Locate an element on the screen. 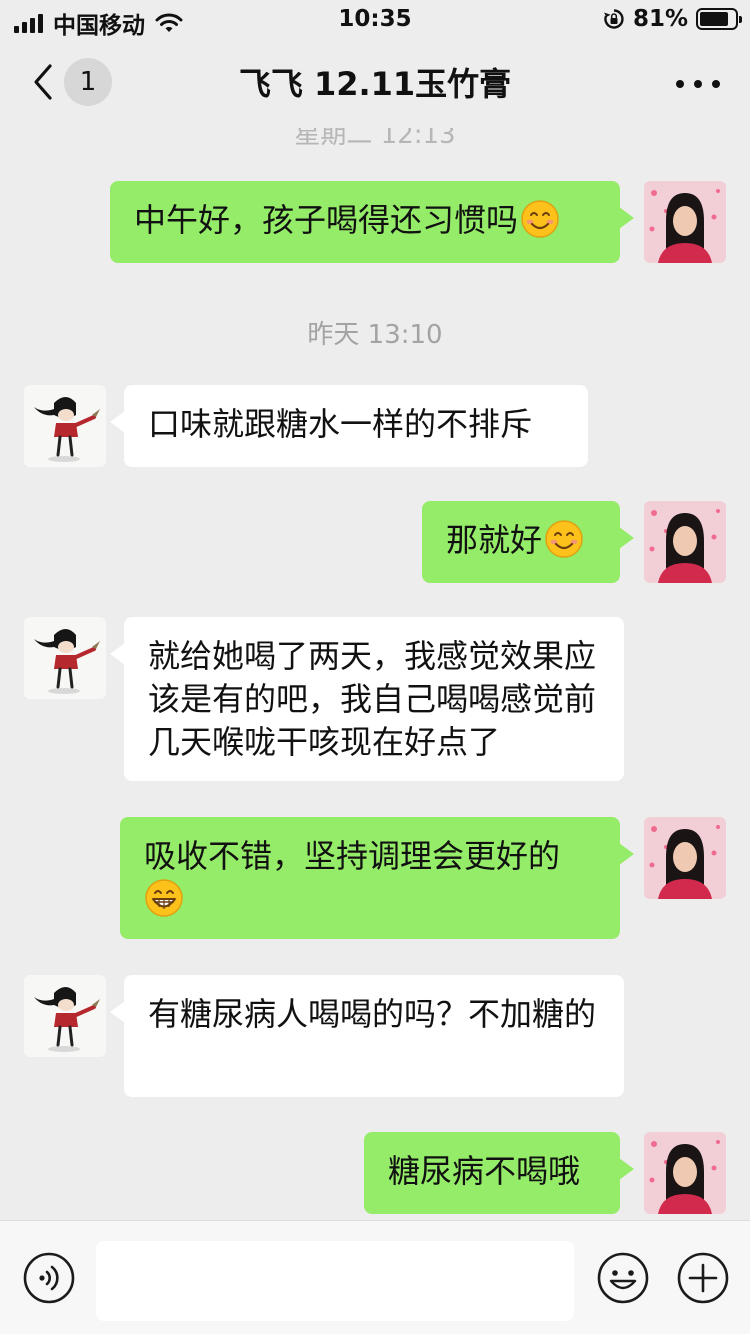 This screenshot has width=750, height=1334. chat-header: 1 飞飞 12.11玉竹膏 is located at coordinates (375, 84).